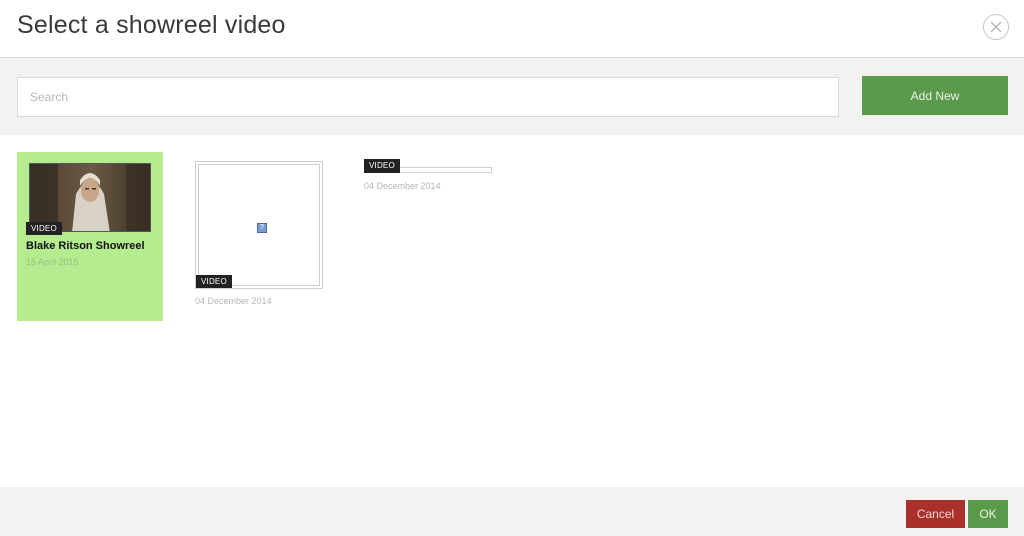  What do you see at coordinates (428, 166) in the screenshot?
I see `video-card: VIDEO` at bounding box center [428, 166].